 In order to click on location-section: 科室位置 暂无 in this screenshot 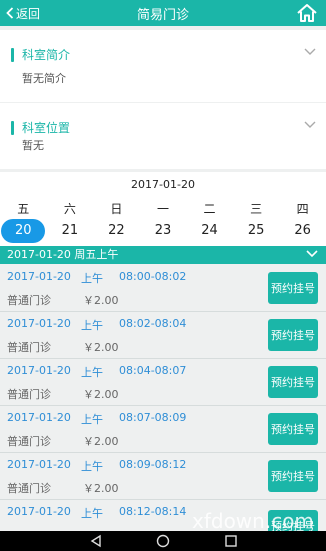, I will do `click(163, 136)`.